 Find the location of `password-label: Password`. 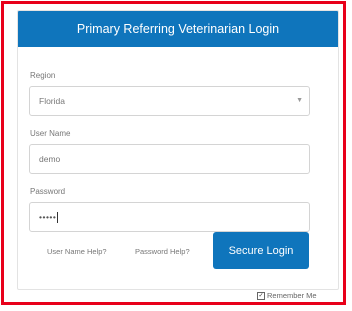

password-label: Password is located at coordinates (48, 191).